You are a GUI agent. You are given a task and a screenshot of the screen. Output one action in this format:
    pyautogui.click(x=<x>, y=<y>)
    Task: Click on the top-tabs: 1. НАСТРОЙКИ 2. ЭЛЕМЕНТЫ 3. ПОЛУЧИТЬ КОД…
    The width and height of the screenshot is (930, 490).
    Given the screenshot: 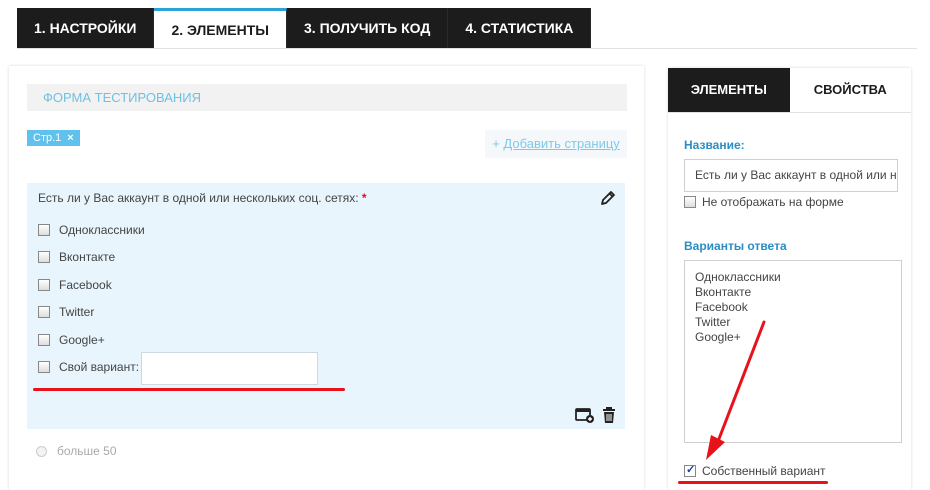 What is the action you would take?
    pyautogui.click(x=304, y=28)
    